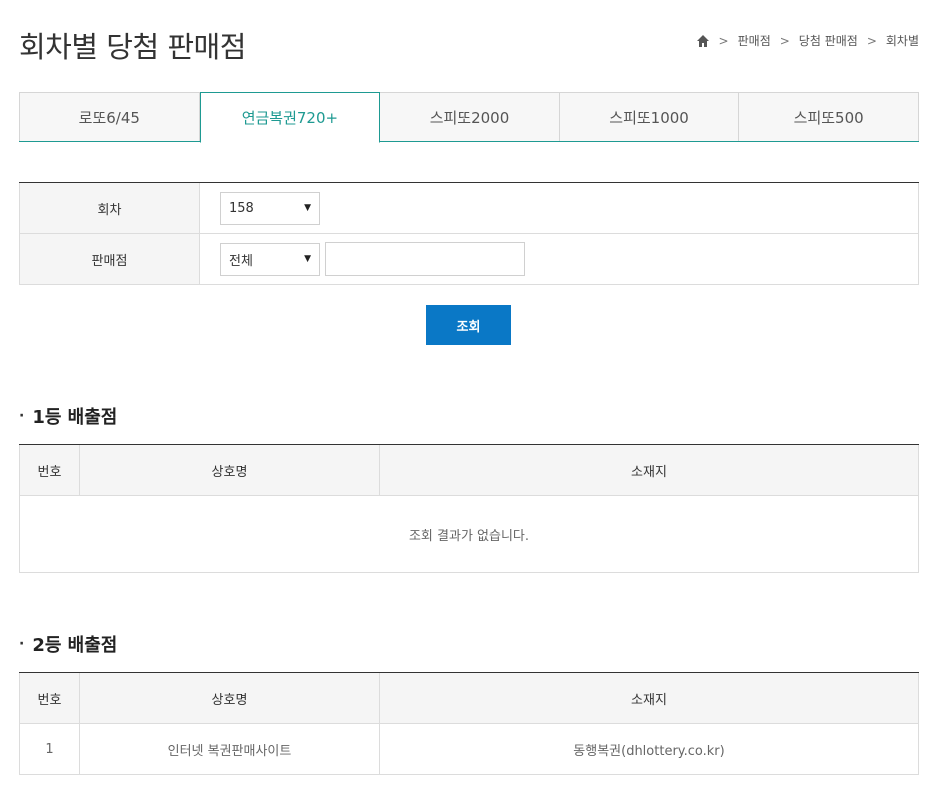  I want to click on home-icon, so click(703, 41).